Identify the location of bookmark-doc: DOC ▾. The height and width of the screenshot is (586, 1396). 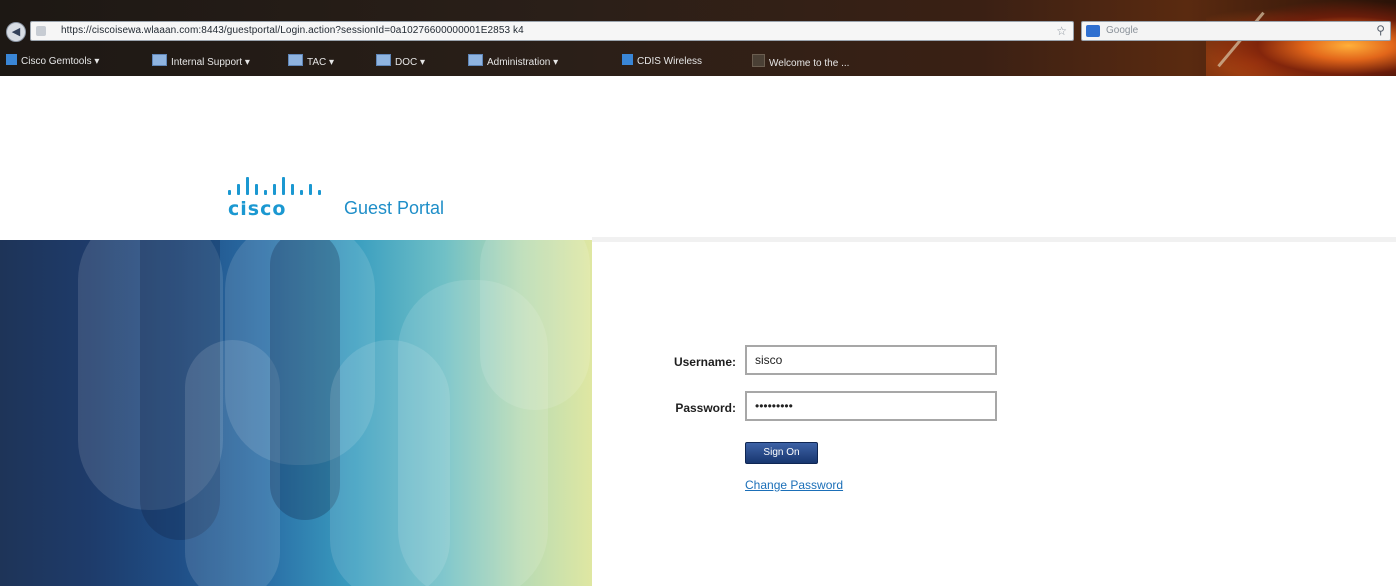
(400, 61).